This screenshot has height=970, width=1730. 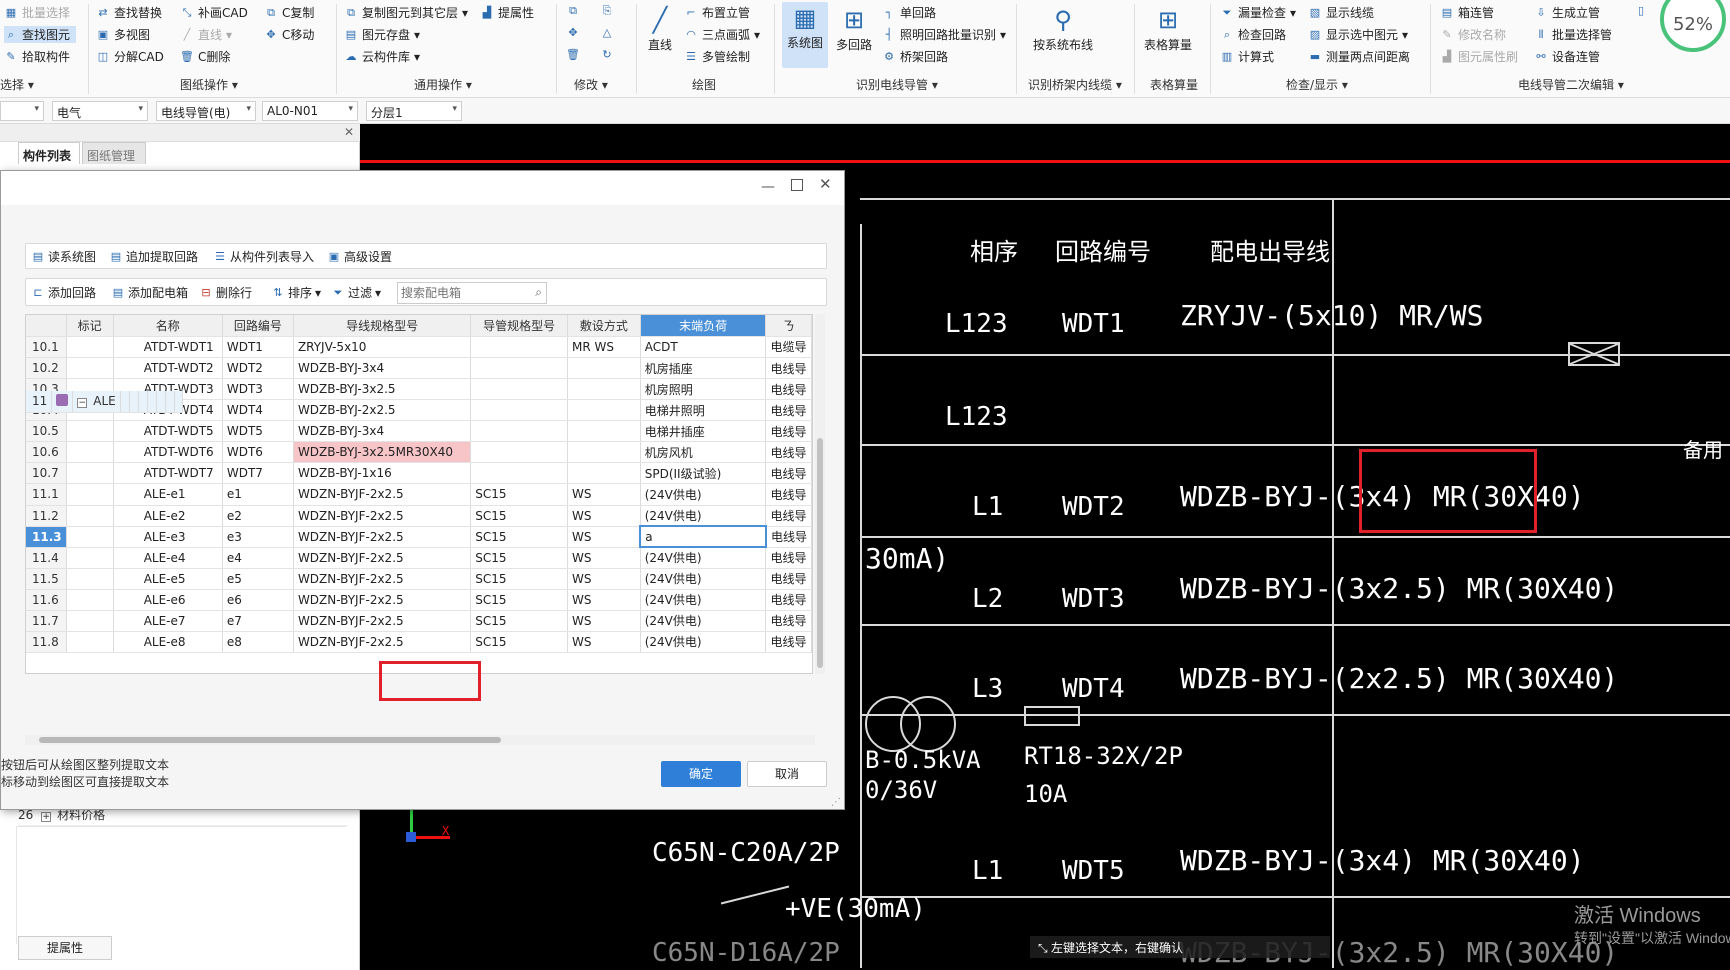 What do you see at coordinates (168, 473) in the screenshot?
I see `name-cell: ATDT-WDT7` at bounding box center [168, 473].